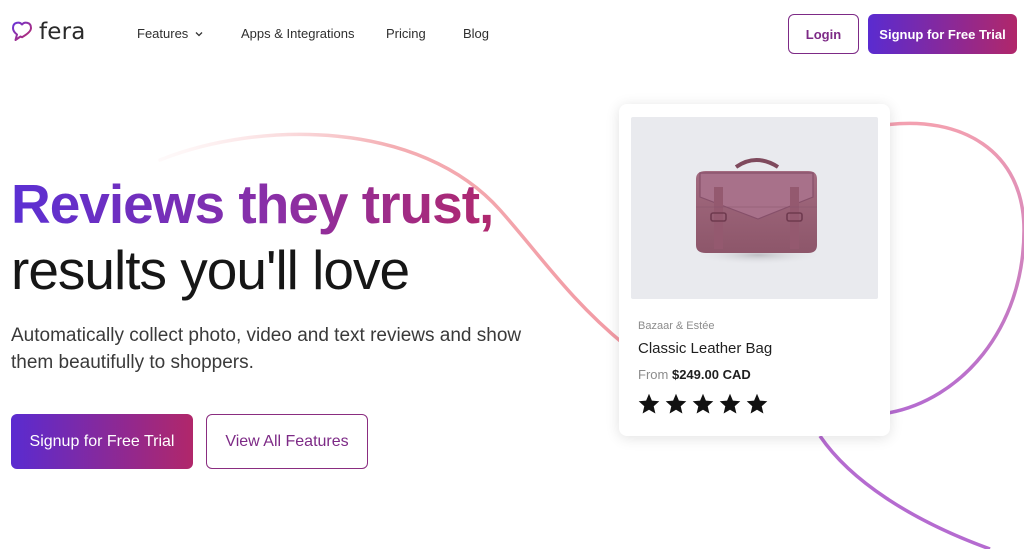 Image resolution: width=1024 pixels, height=549 pixels. What do you see at coordinates (163, 33) in the screenshot?
I see `nav-item-label: Features` at bounding box center [163, 33].